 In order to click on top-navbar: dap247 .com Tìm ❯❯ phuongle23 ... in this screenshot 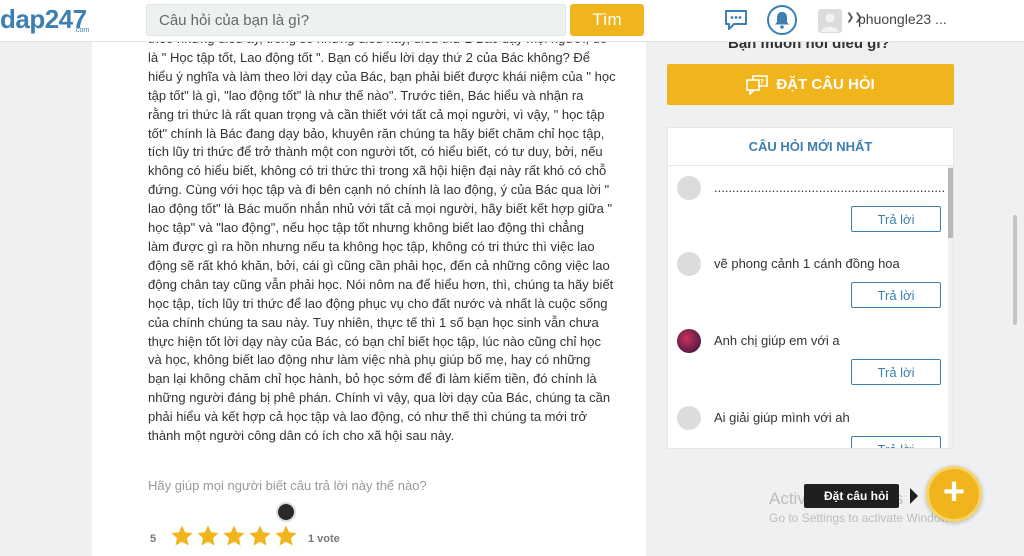, I will do `click(512, 21)`.